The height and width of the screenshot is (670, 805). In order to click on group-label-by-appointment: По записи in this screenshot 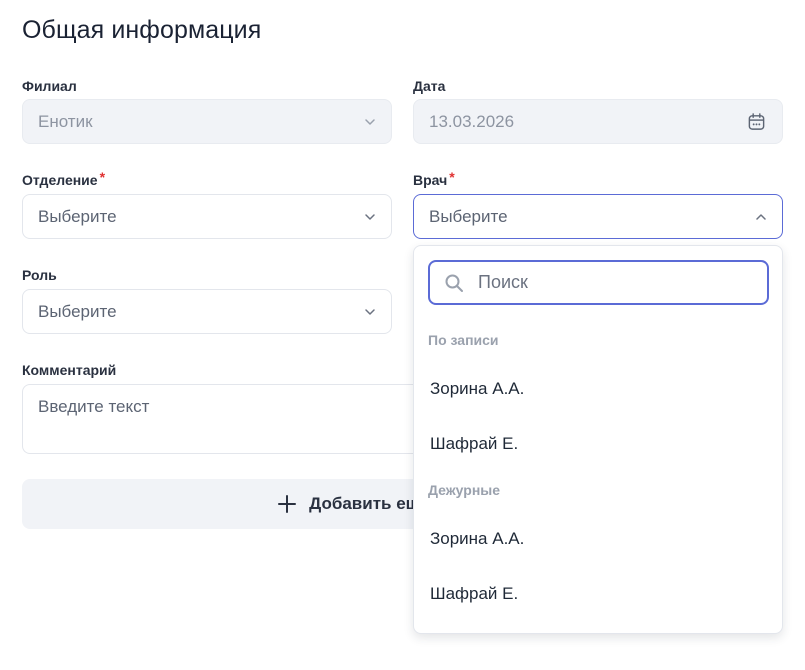, I will do `click(463, 340)`.